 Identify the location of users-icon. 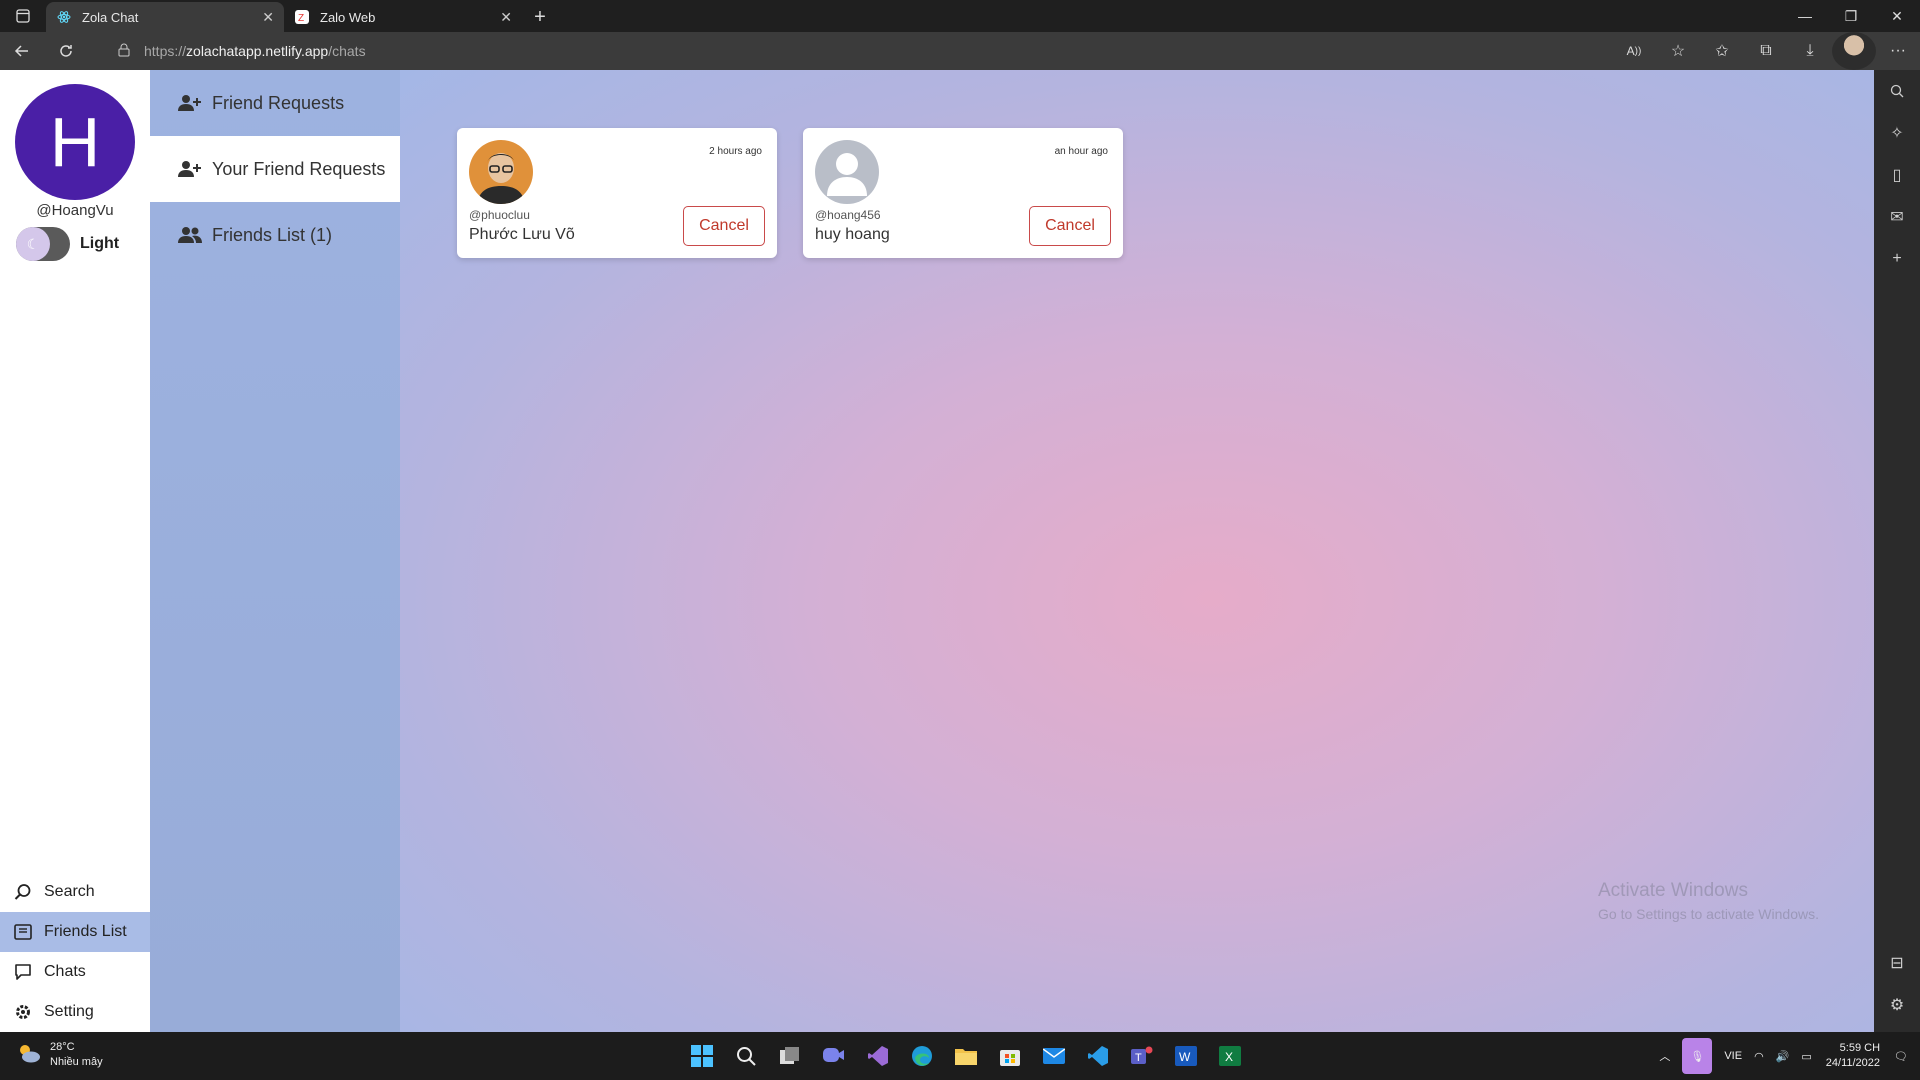
(191, 235).